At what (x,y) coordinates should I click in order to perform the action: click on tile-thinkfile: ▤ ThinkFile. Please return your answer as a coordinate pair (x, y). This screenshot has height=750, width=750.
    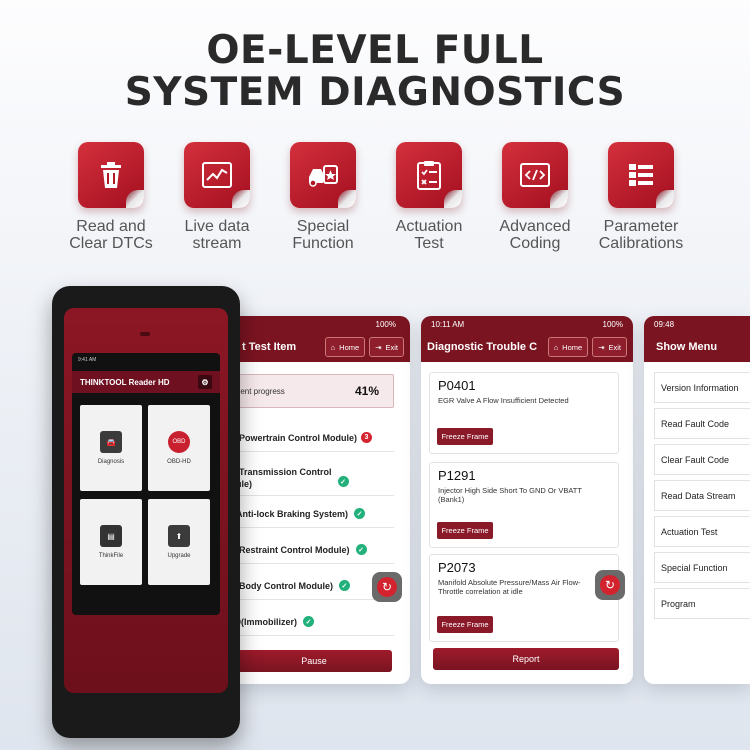
    Looking at the image, I should click on (111, 542).